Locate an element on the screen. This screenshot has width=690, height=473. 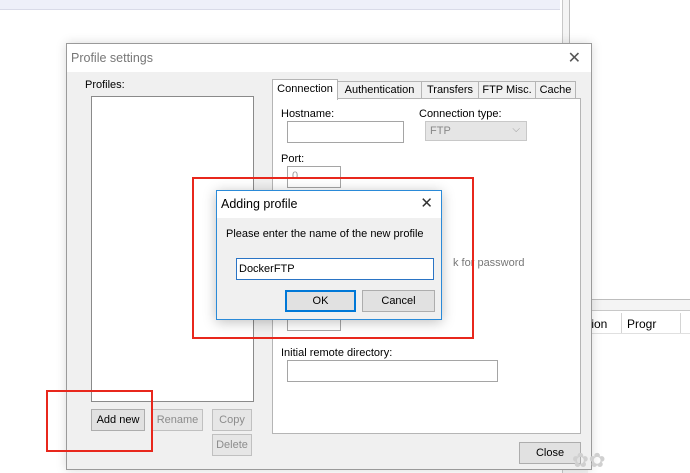
tab-cache: Cache is located at coordinates (555, 90).